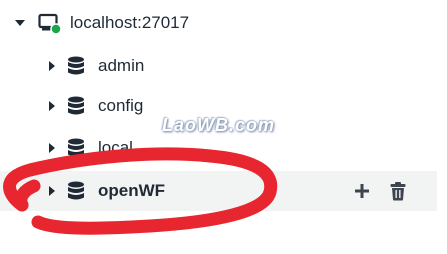  Describe the element at coordinates (121, 105) in the screenshot. I see `database-label: config` at that location.